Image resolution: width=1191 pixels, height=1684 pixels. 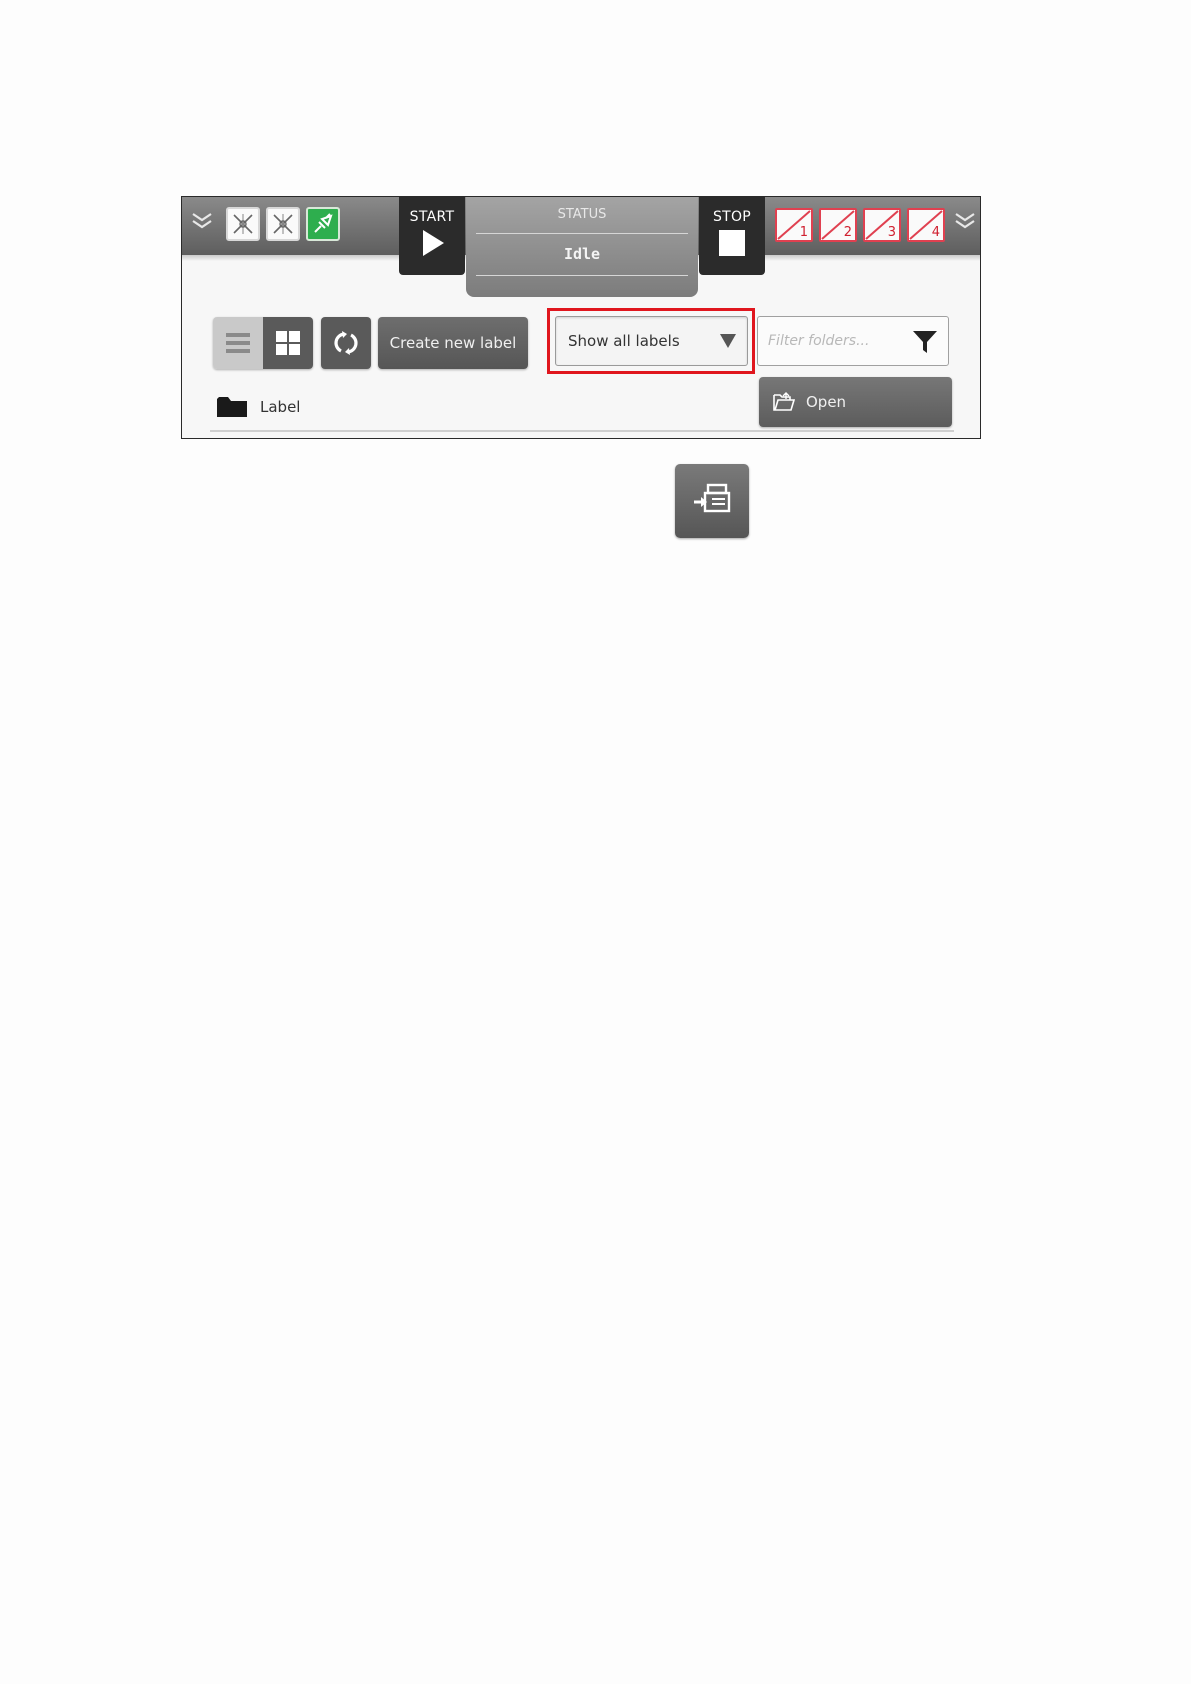 I want to click on slot-number: 1, so click(x=803, y=232).